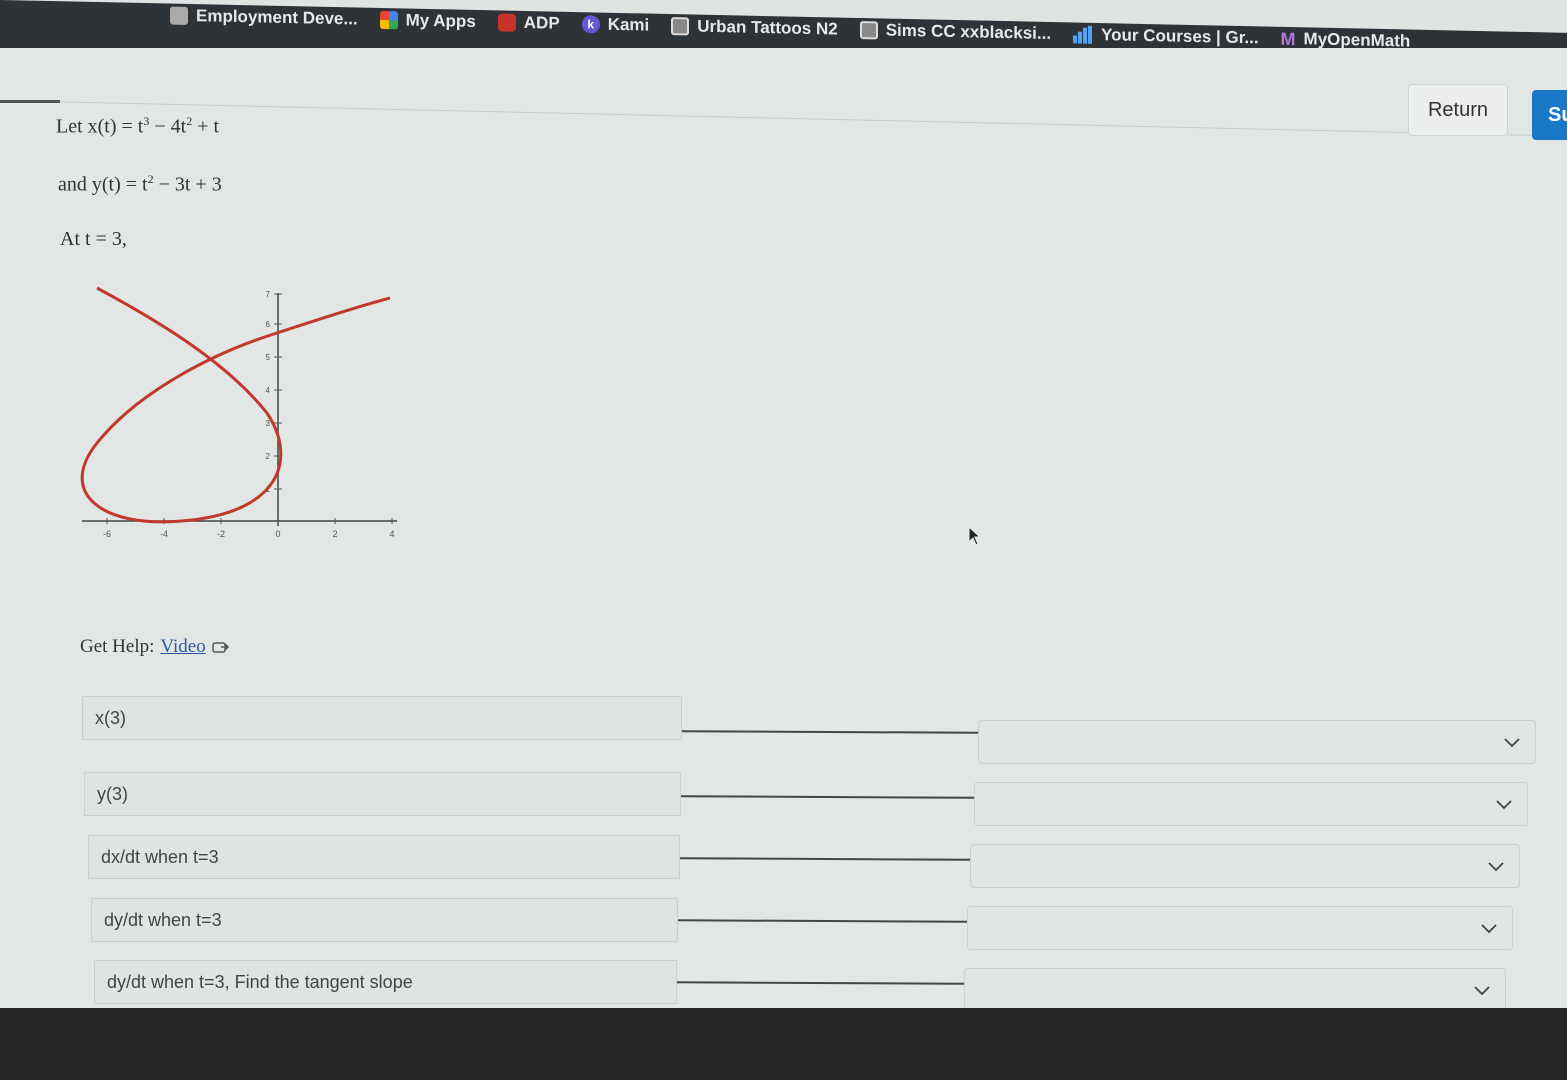  What do you see at coordinates (385, 982) in the screenshot?
I see `row-label-tangent-slope: dy/dt when t=3, Find the tangent slope` at bounding box center [385, 982].